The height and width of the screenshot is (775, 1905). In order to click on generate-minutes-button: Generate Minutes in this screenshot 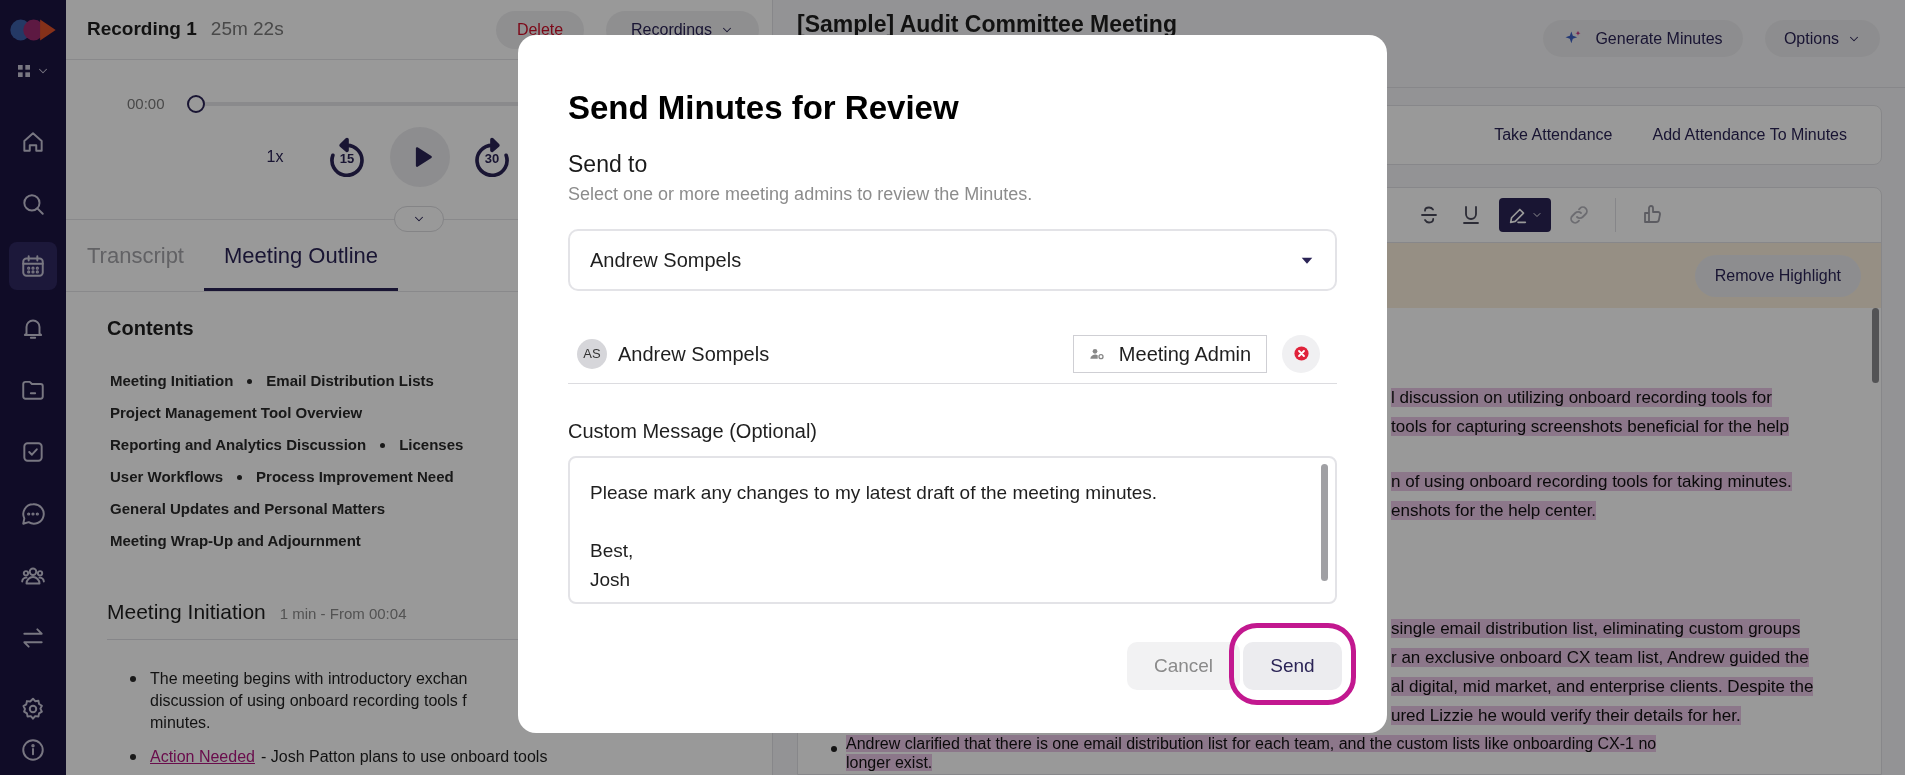, I will do `click(1643, 38)`.